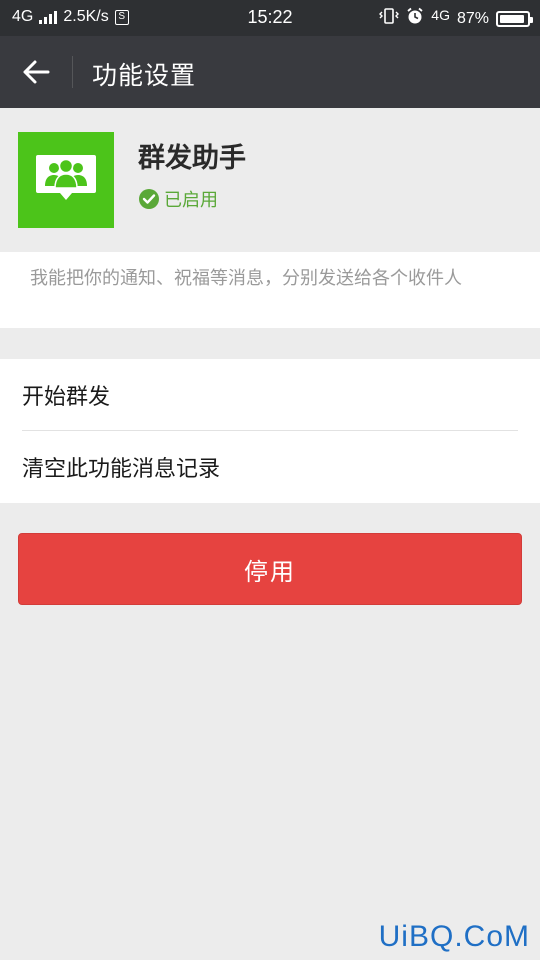 This screenshot has height=960, width=540. Describe the element at coordinates (415, 18) in the screenshot. I see `alarm-icon` at that location.